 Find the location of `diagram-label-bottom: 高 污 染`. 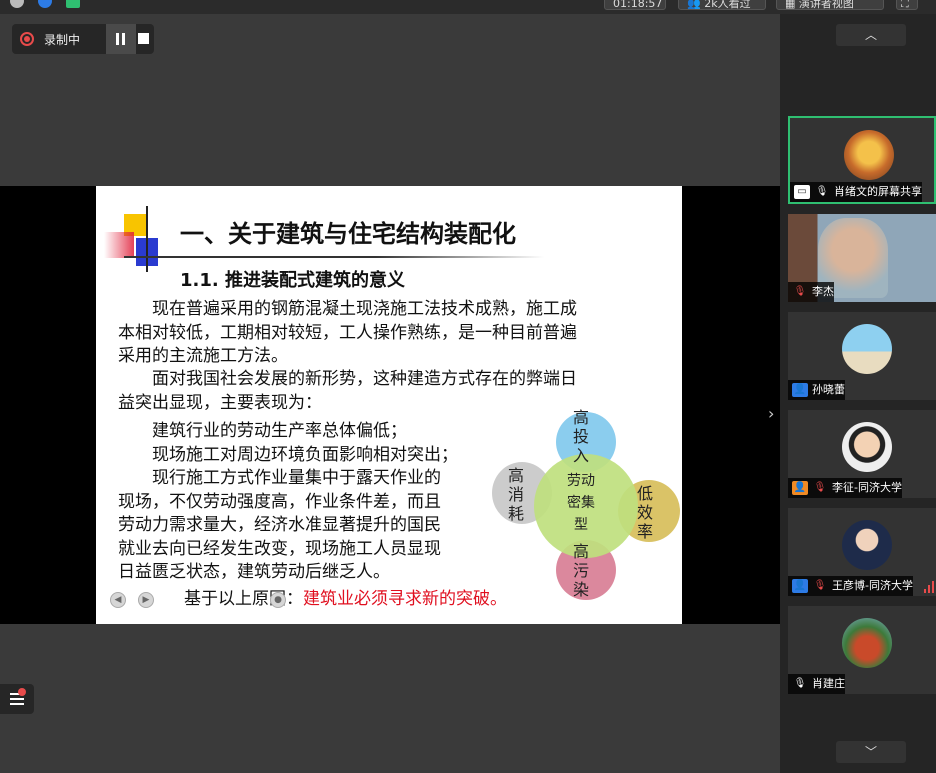

diagram-label-bottom: 高 污 染 is located at coordinates (581, 570).